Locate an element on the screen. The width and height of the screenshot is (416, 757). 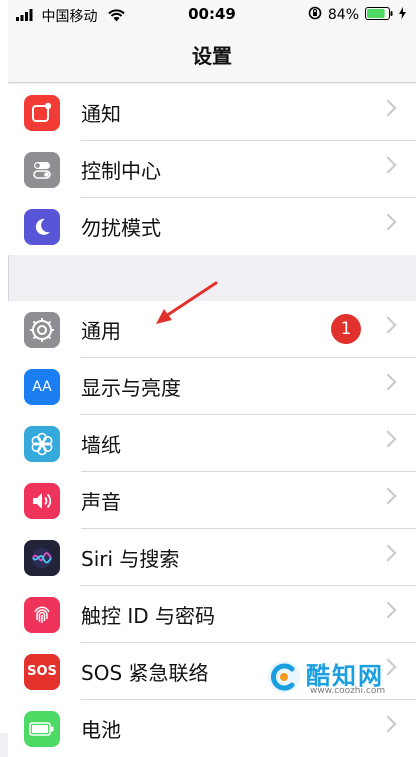
settings-row-display-brightness: AA 显示与亮度 is located at coordinates (212, 386).